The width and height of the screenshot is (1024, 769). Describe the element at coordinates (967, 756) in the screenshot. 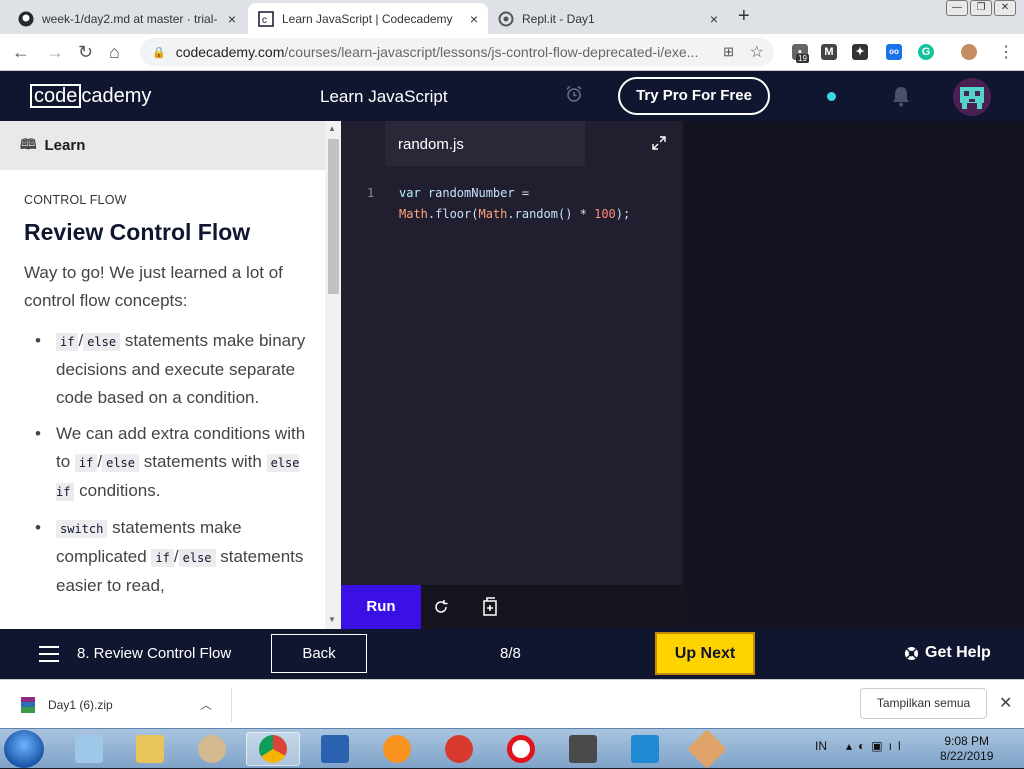

I see `clock-date: 8/22/2019` at that location.